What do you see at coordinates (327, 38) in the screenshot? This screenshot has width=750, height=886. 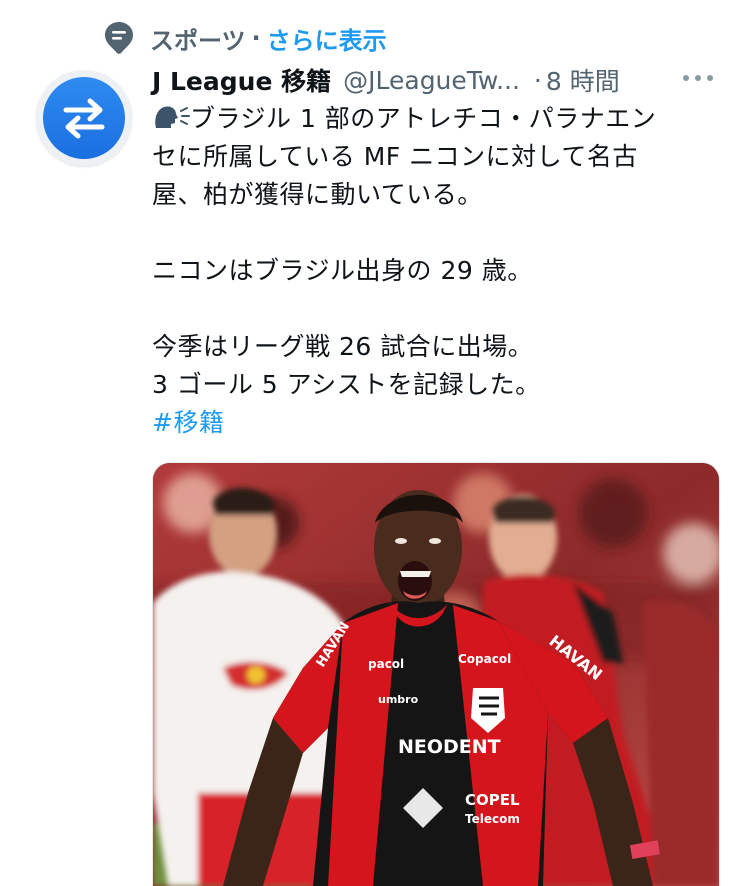 I see `show-more-link: さらに表示` at bounding box center [327, 38].